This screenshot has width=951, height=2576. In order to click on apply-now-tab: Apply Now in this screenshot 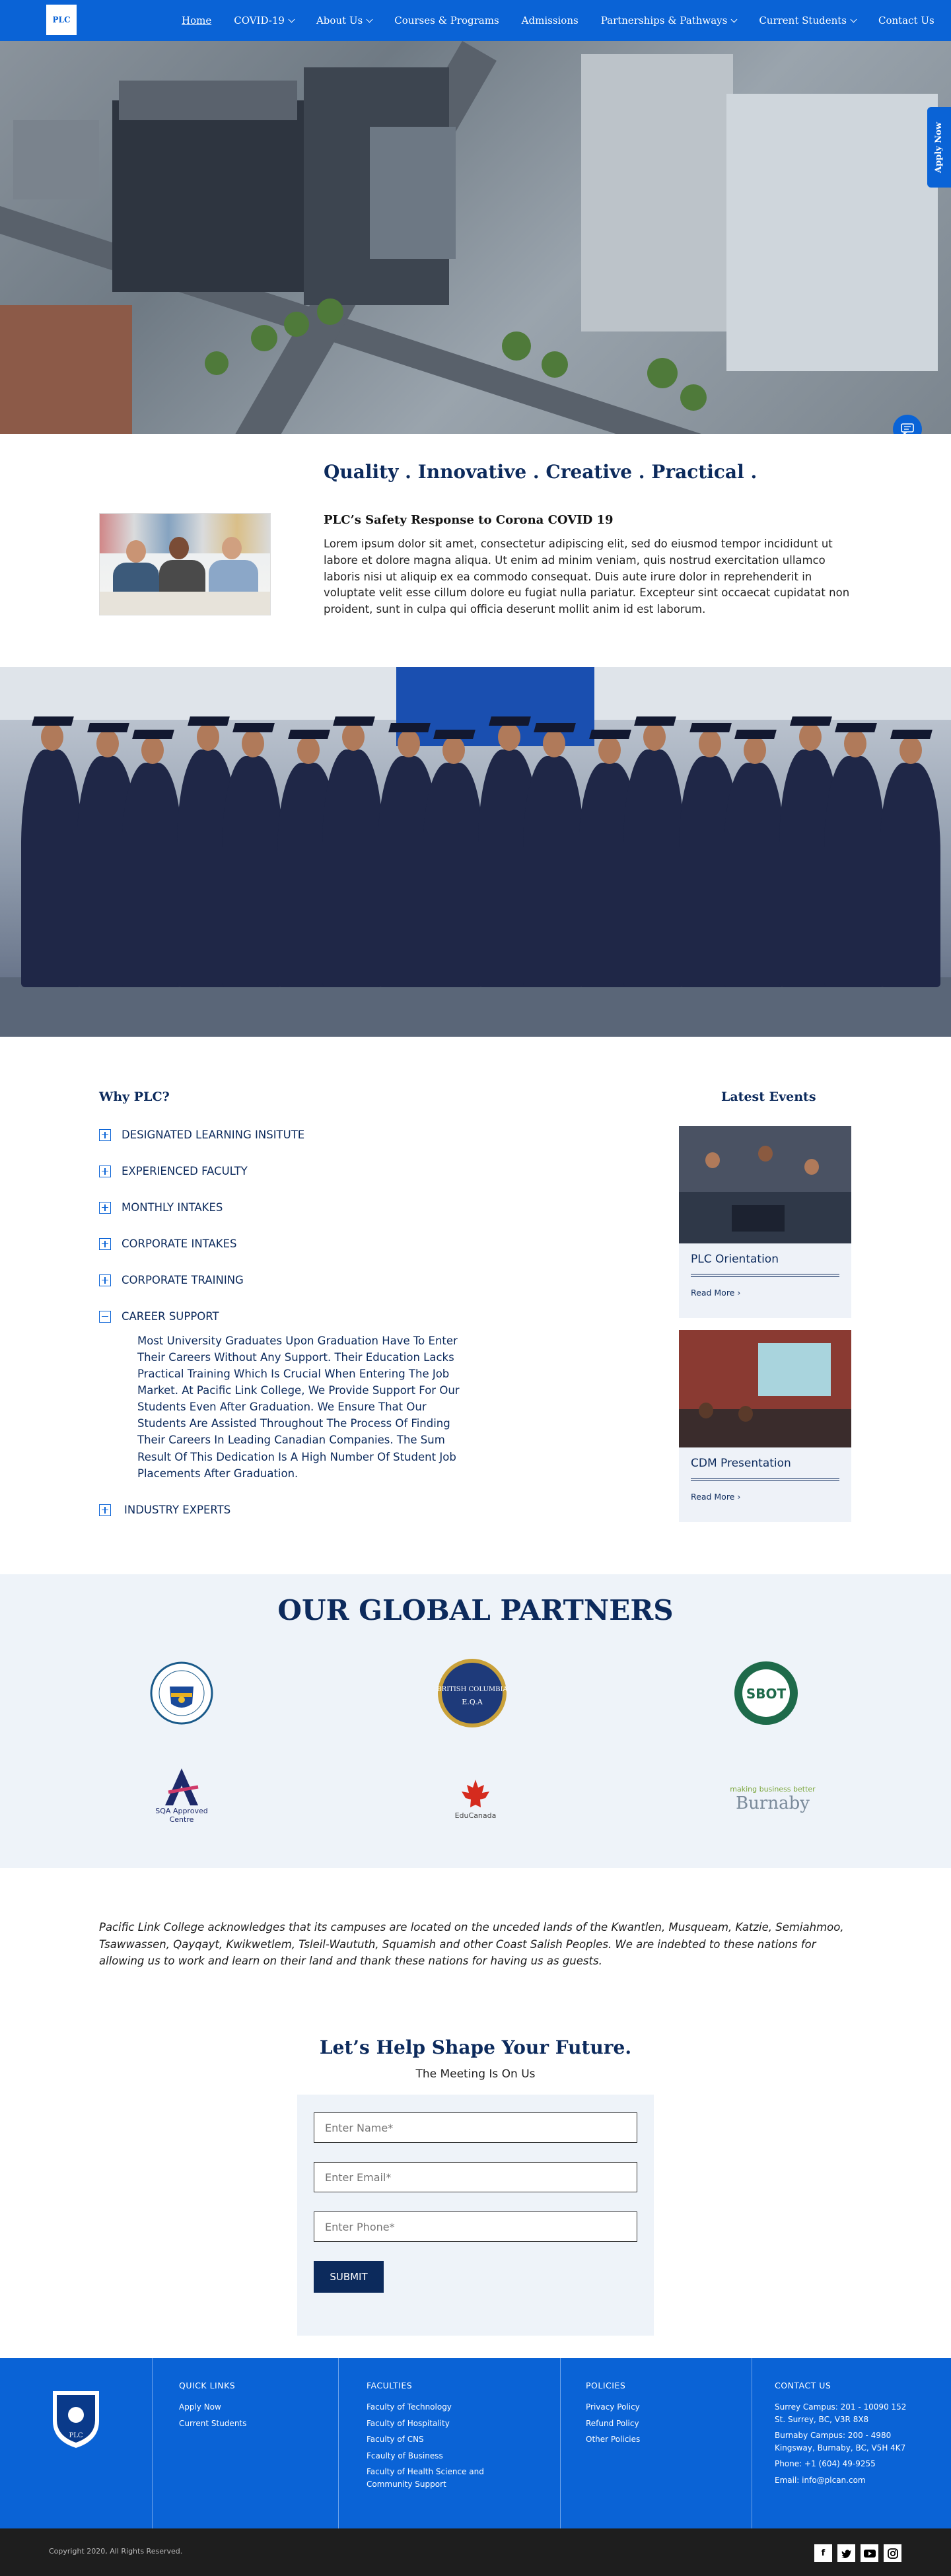, I will do `click(939, 147)`.